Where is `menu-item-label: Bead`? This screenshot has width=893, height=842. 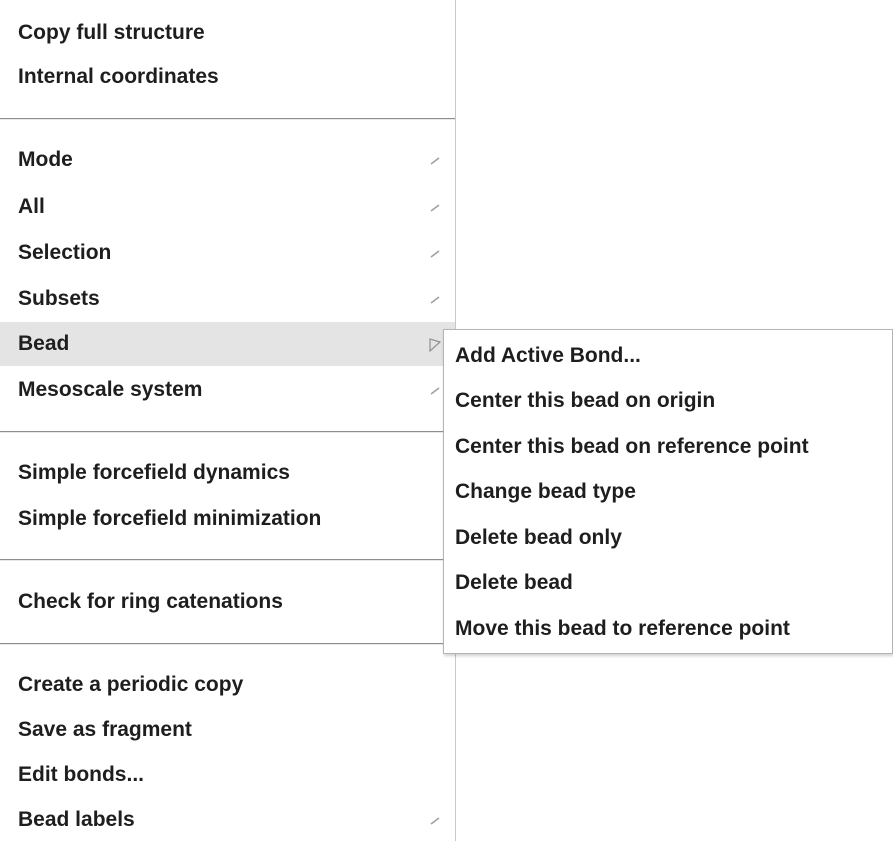
menu-item-label: Bead is located at coordinates (44, 343).